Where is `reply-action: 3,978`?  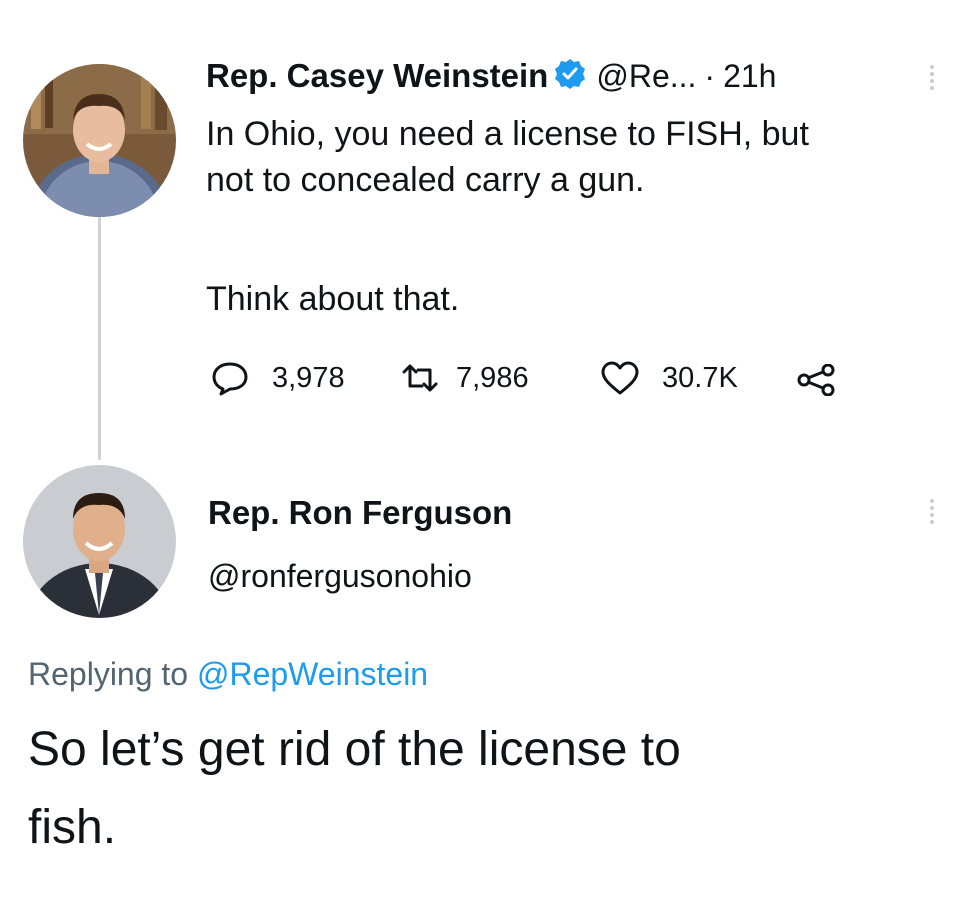 reply-action: 3,978 is located at coordinates (277, 378).